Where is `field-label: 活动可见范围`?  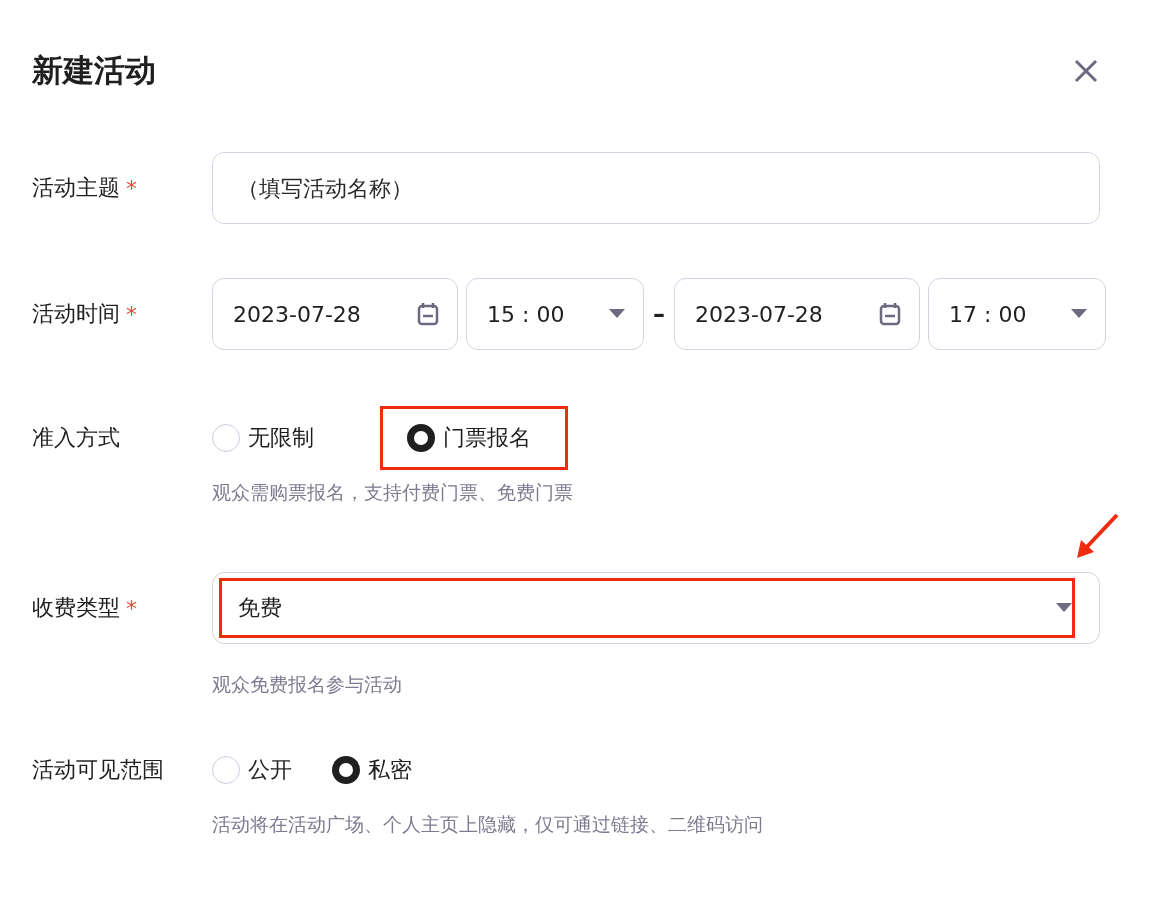
field-label: 活动可见范围 is located at coordinates (98, 770).